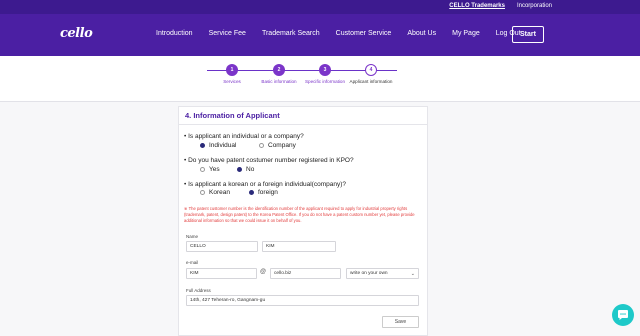 The width and height of the screenshot is (640, 336). Describe the element at coordinates (299, 246) in the screenshot. I see `last-name-field: KIM` at that location.